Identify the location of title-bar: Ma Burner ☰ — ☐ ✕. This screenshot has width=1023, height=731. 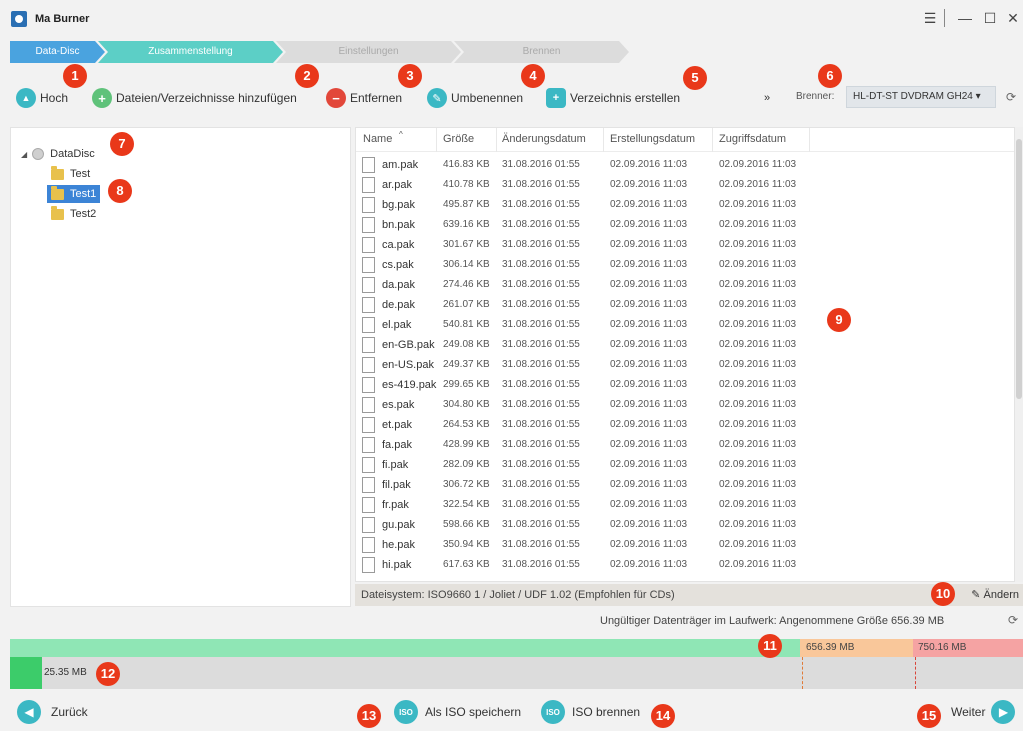
(511, 19).